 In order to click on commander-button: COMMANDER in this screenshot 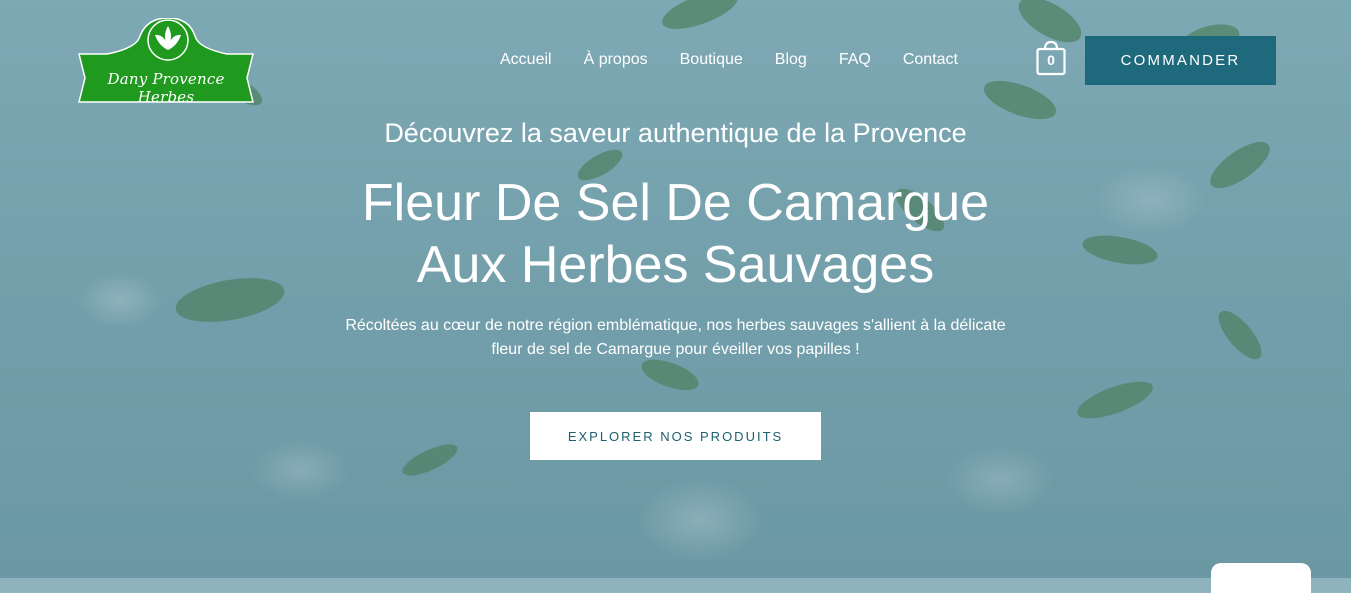, I will do `click(1180, 60)`.